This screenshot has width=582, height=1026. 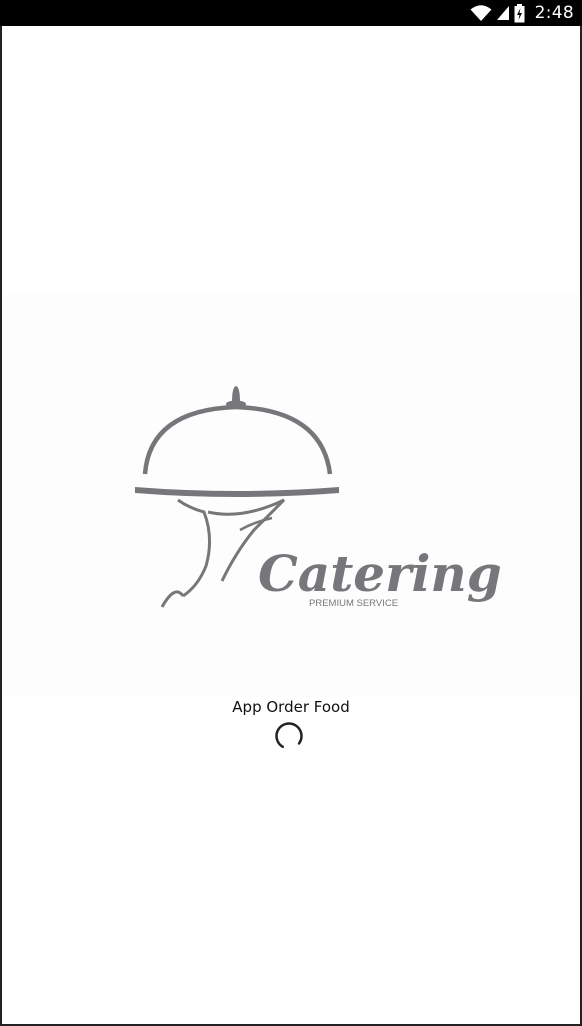 What do you see at coordinates (353, 603) in the screenshot?
I see `logo-tagline: PREMIUM SERVICE` at bounding box center [353, 603].